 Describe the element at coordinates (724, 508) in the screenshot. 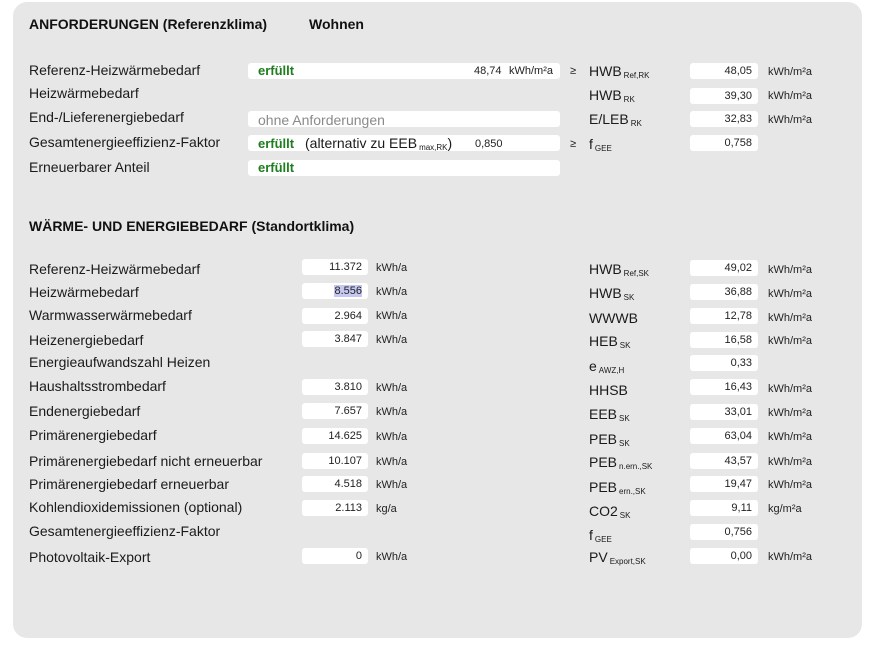

I see `dem-result-co2: 9,11` at that location.